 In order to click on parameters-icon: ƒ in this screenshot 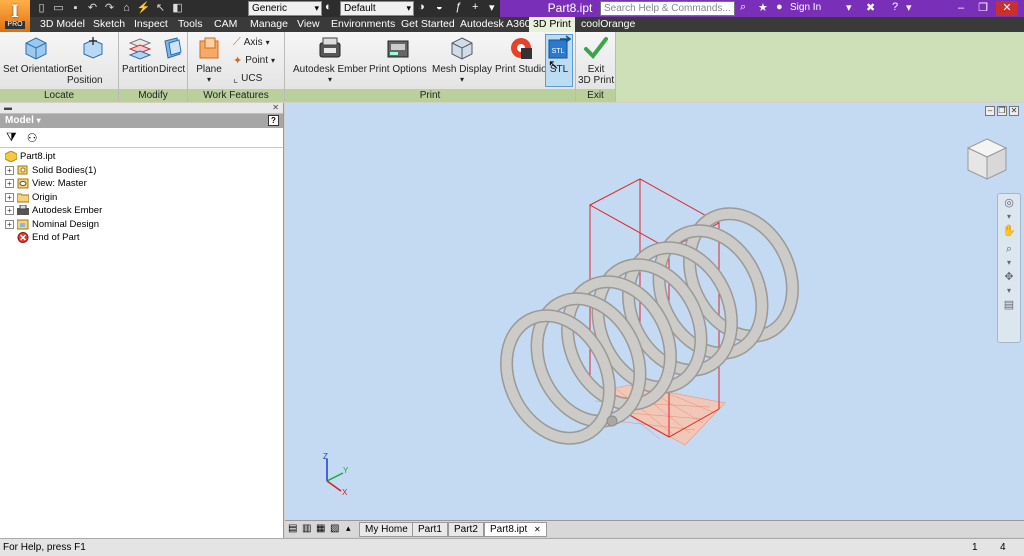, I will do `click(458, 7)`.